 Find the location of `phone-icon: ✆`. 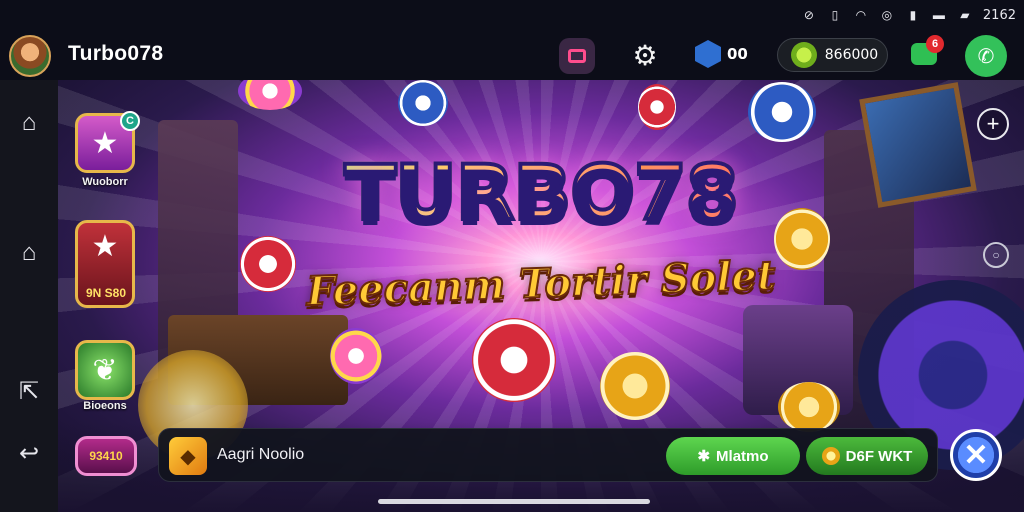

phone-icon: ✆ is located at coordinates (986, 56).